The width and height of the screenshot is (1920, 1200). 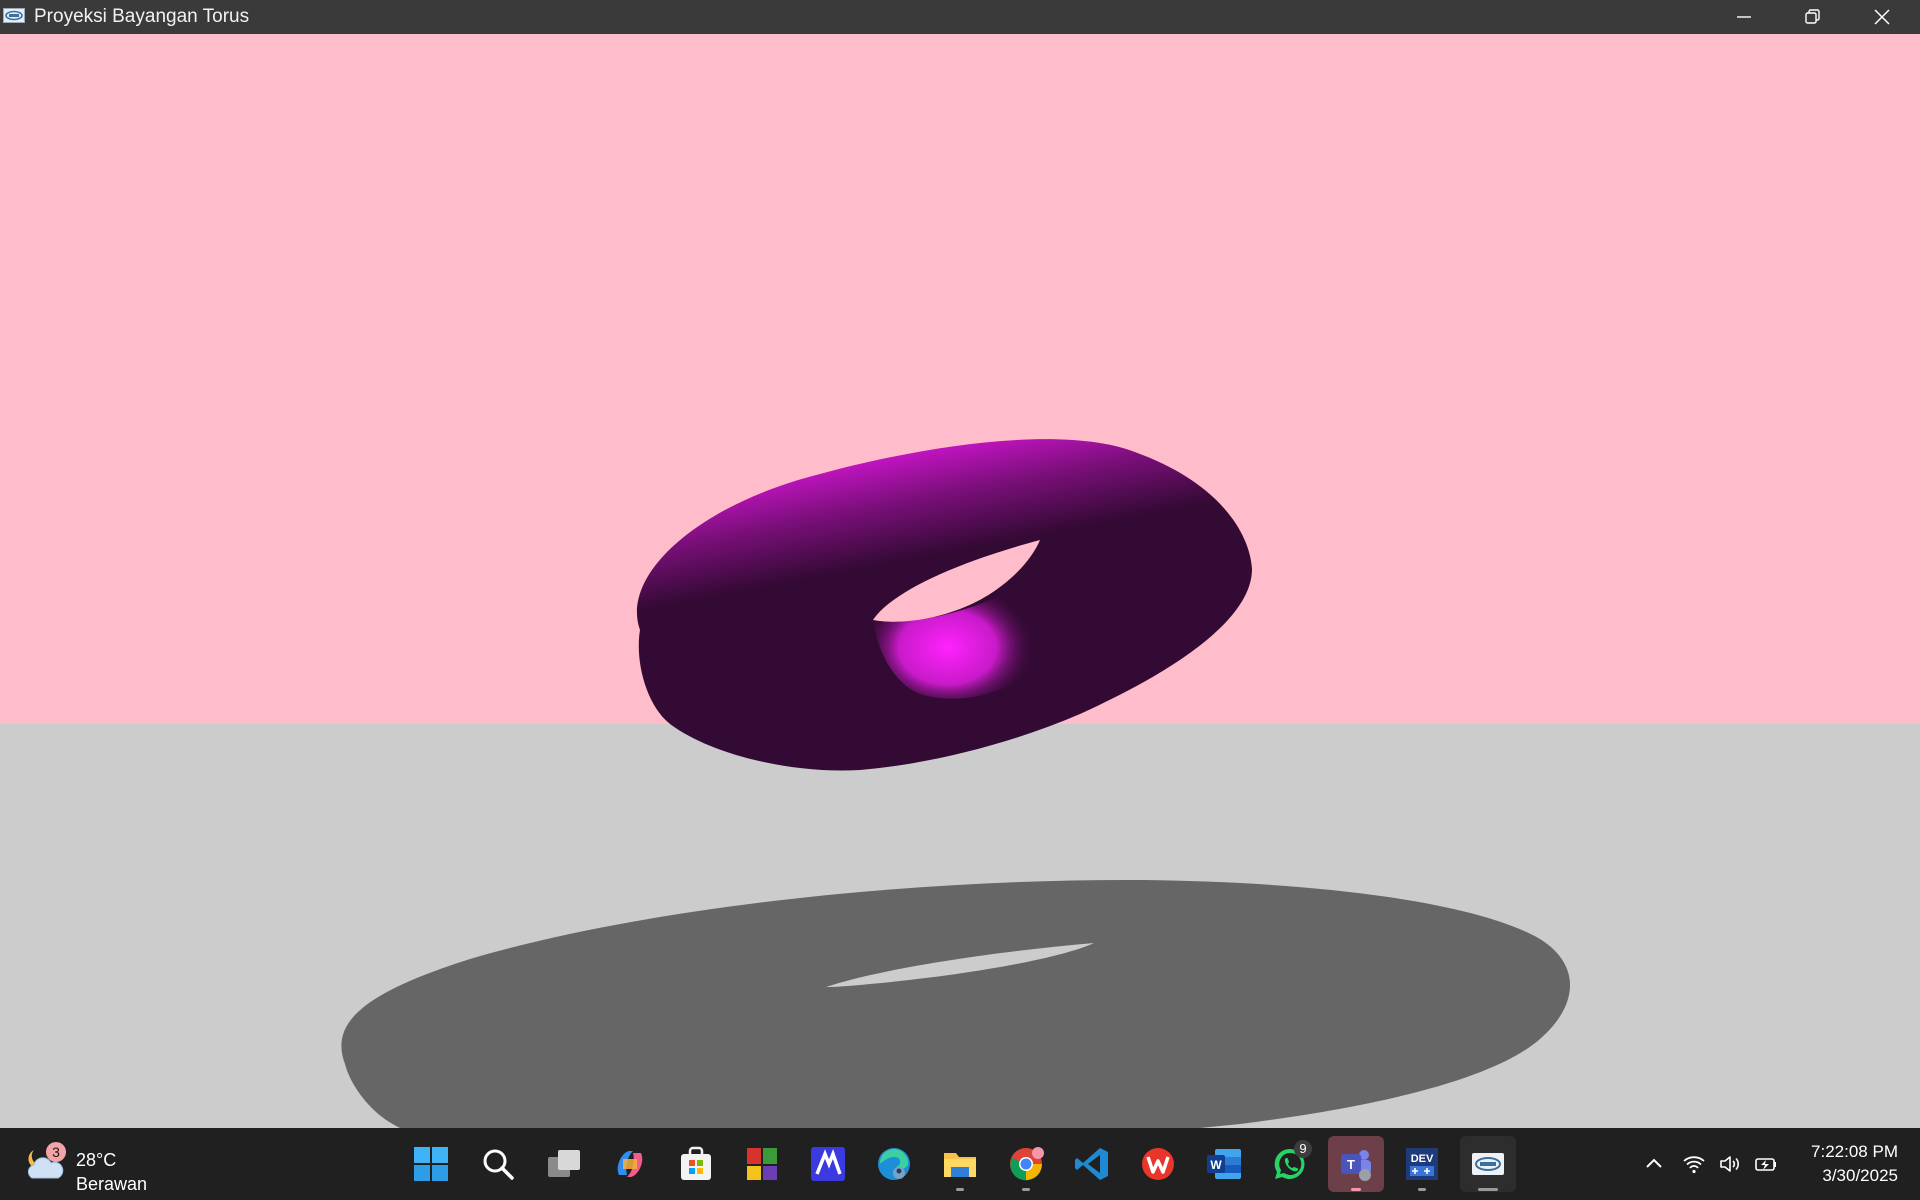 I want to click on tiles-icon, so click(x=762, y=1164).